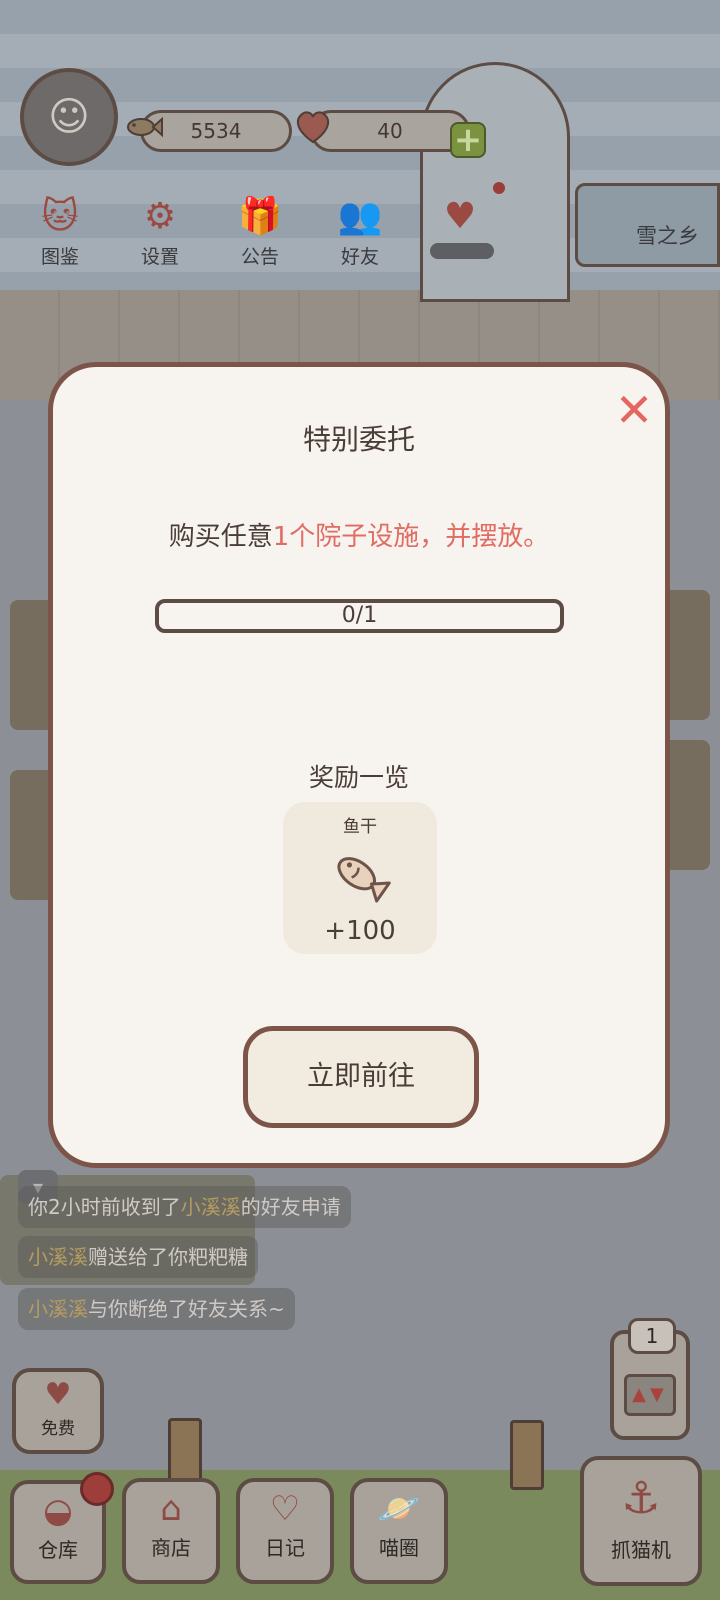  I want to click on diary-icon: ♡, so click(285, 1509).